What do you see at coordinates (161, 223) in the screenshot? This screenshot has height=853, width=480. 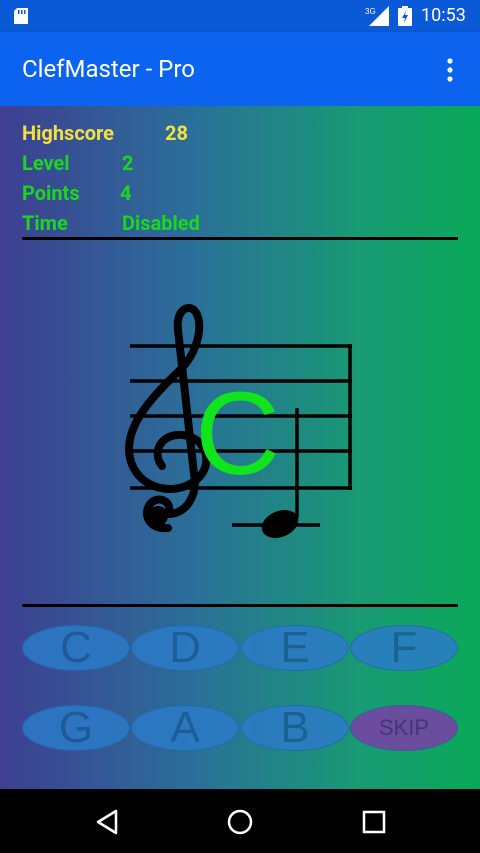 I see `time-value: Disabled` at bounding box center [161, 223].